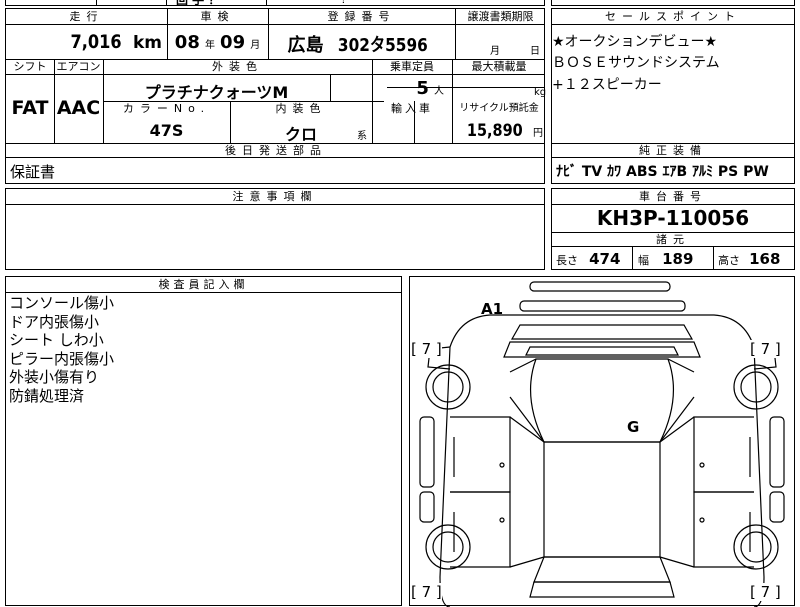 This screenshot has width=800, height=607. What do you see at coordinates (382, 45) in the screenshot?
I see `registration-number: 302タ5596` at bounding box center [382, 45].